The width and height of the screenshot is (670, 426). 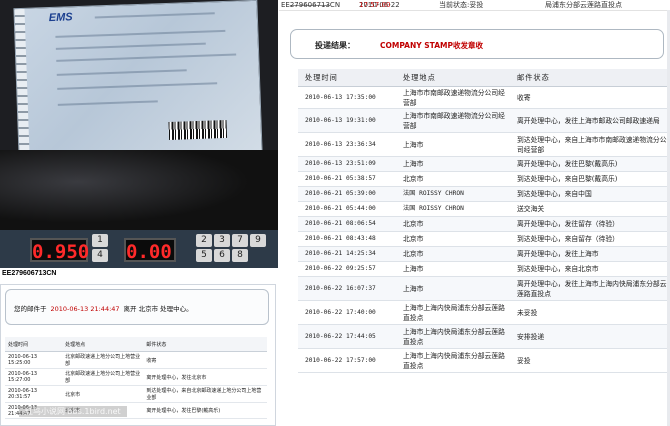 I want to click on shoes-in-background, so click(x=139, y=190).